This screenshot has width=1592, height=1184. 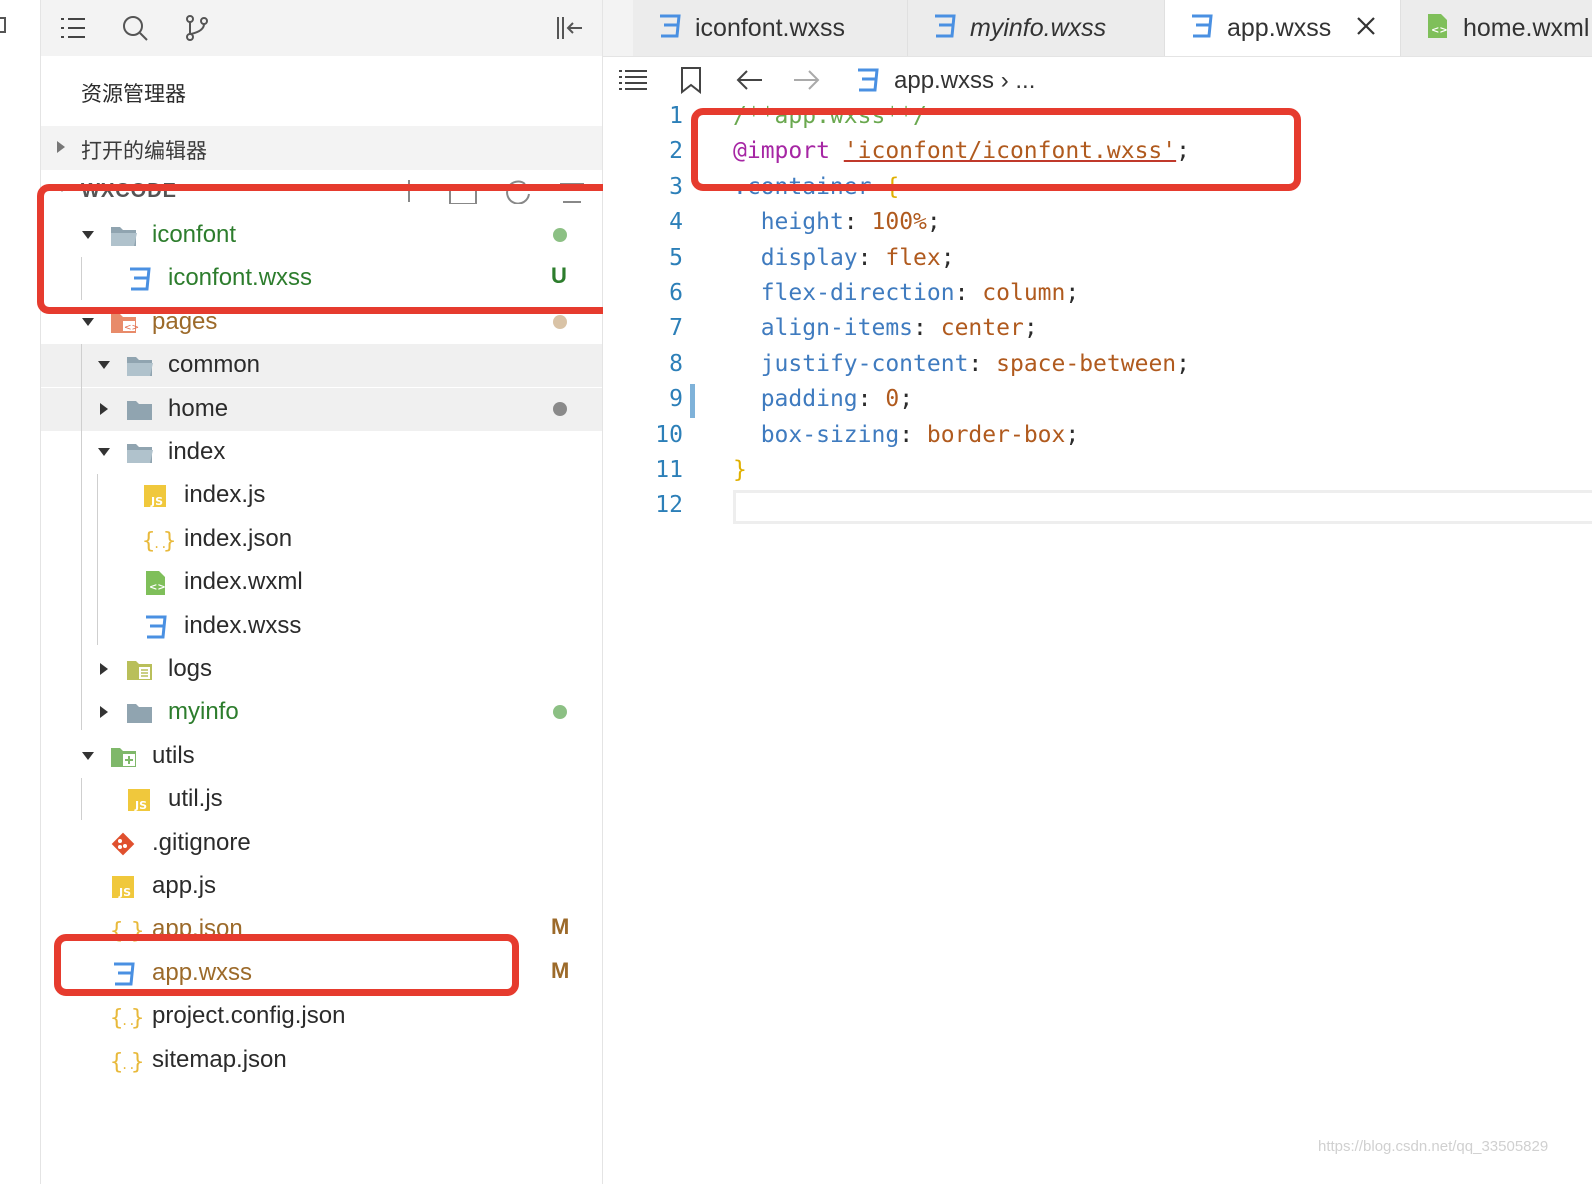 What do you see at coordinates (560, 409) in the screenshot?
I see `status-dot` at bounding box center [560, 409].